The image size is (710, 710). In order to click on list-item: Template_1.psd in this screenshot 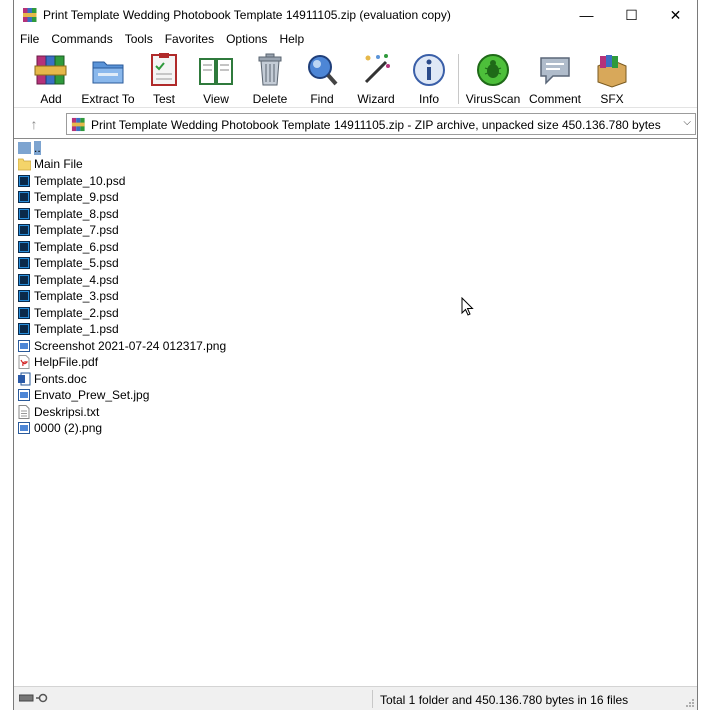, I will do `click(68, 329)`.